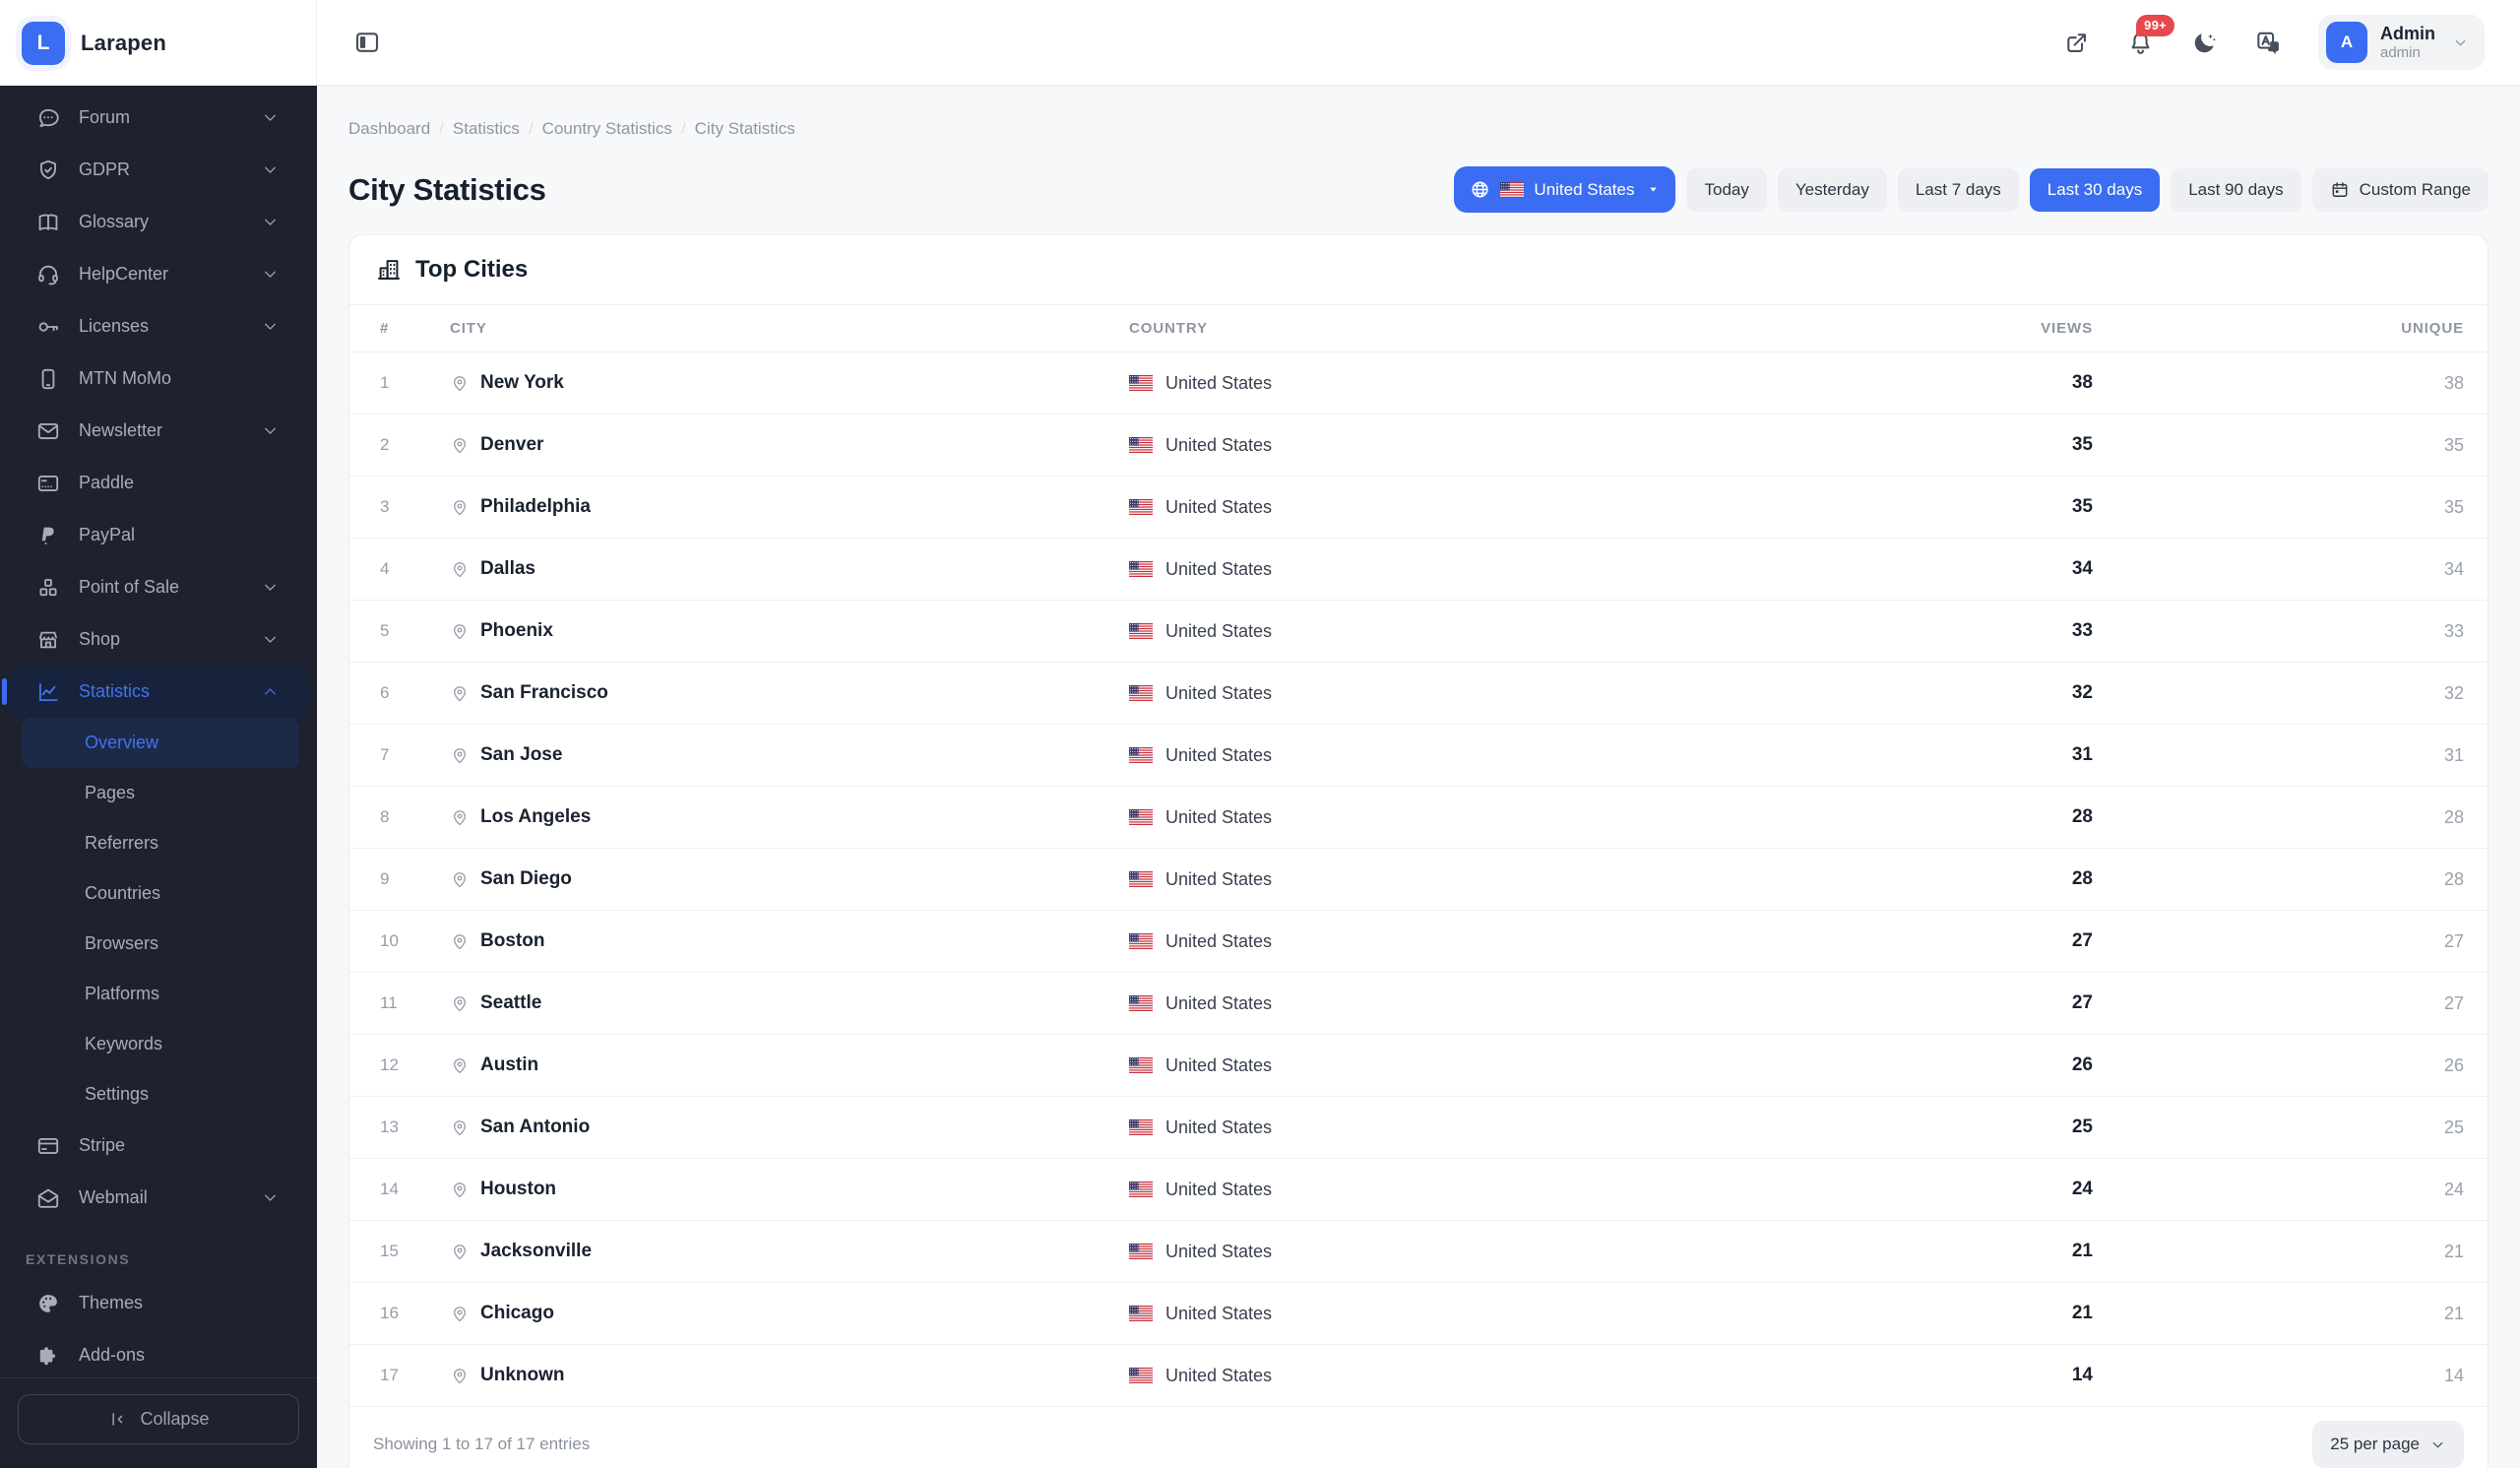 The height and width of the screenshot is (1468, 2520). I want to click on sidebar-subitem-pages: Pages, so click(160, 793).